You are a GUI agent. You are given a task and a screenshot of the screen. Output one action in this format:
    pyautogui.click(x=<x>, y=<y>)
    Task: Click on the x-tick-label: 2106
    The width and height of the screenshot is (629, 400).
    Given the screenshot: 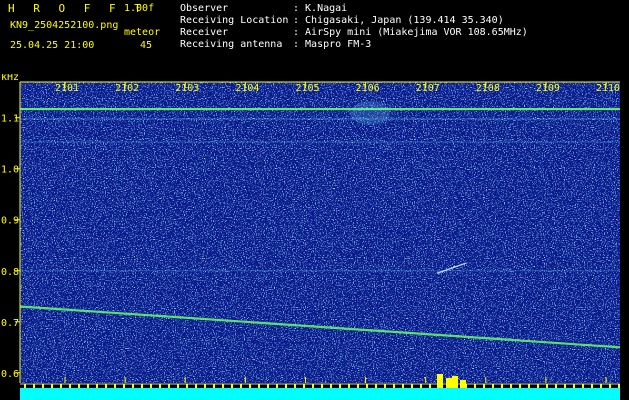 What is the action you would take?
    pyautogui.click(x=368, y=88)
    